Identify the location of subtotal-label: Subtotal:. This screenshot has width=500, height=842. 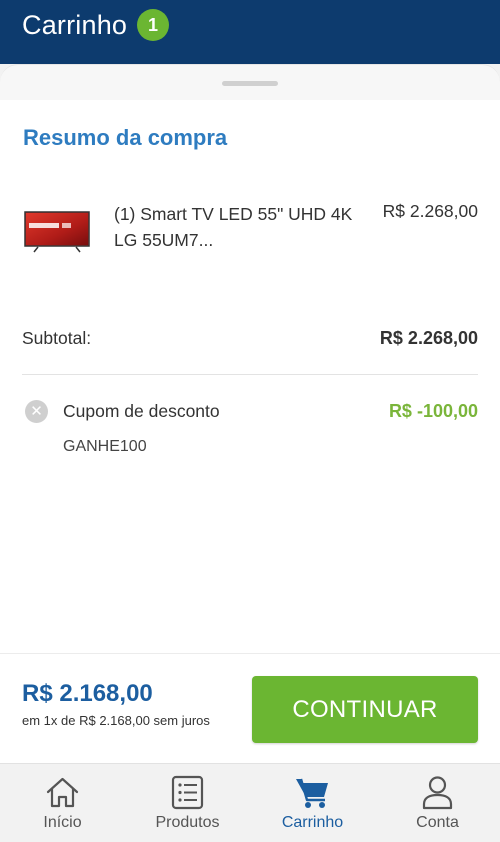
(57, 338).